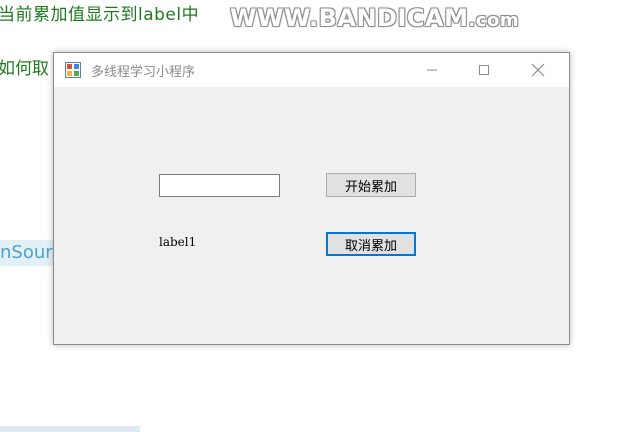 Image resolution: width=640 pixels, height=432 pixels. Describe the element at coordinates (73, 70) in the screenshot. I see `app-icon` at that location.